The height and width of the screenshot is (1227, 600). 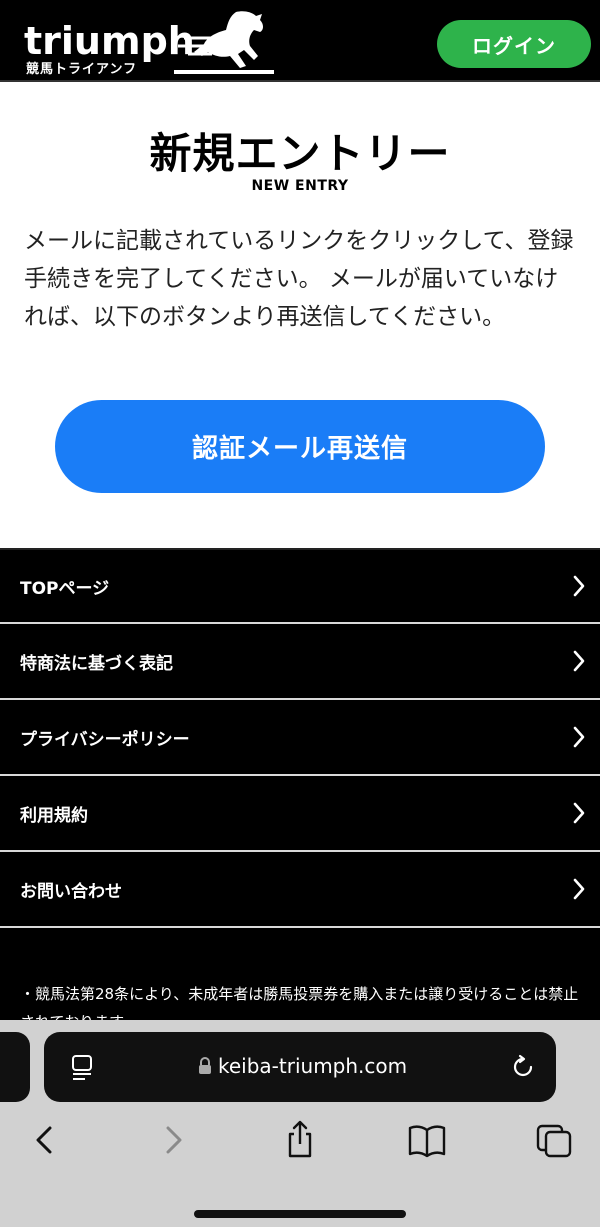 What do you see at coordinates (300, 890) in the screenshot?
I see `footer-link-contact: お問い合わせ` at bounding box center [300, 890].